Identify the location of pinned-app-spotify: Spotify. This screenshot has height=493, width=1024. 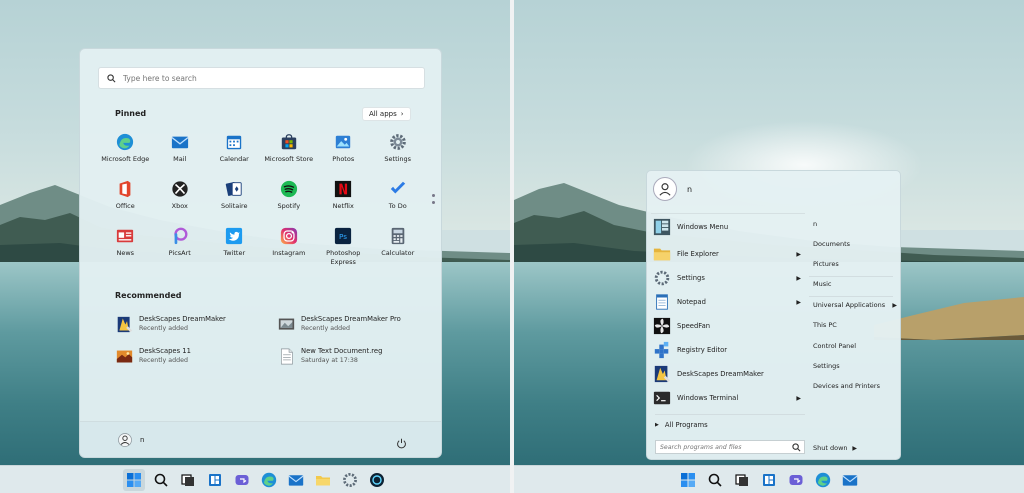
(289, 203).